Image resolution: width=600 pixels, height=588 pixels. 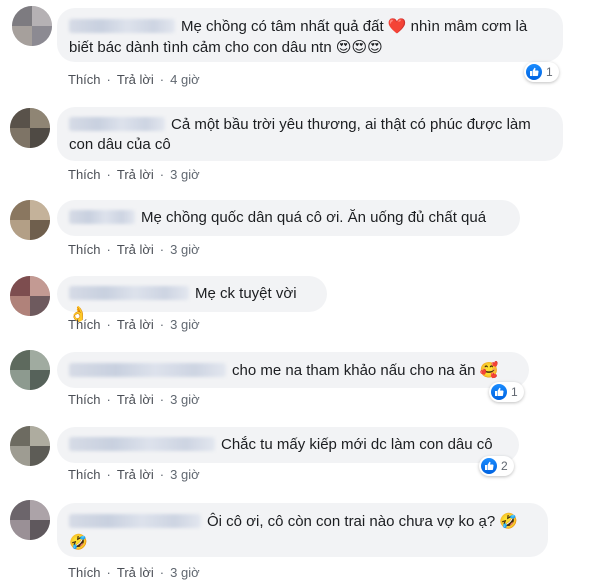 I want to click on comment-text: cho me na tham khảo nấu cho na ăn, so click(x=356, y=370).